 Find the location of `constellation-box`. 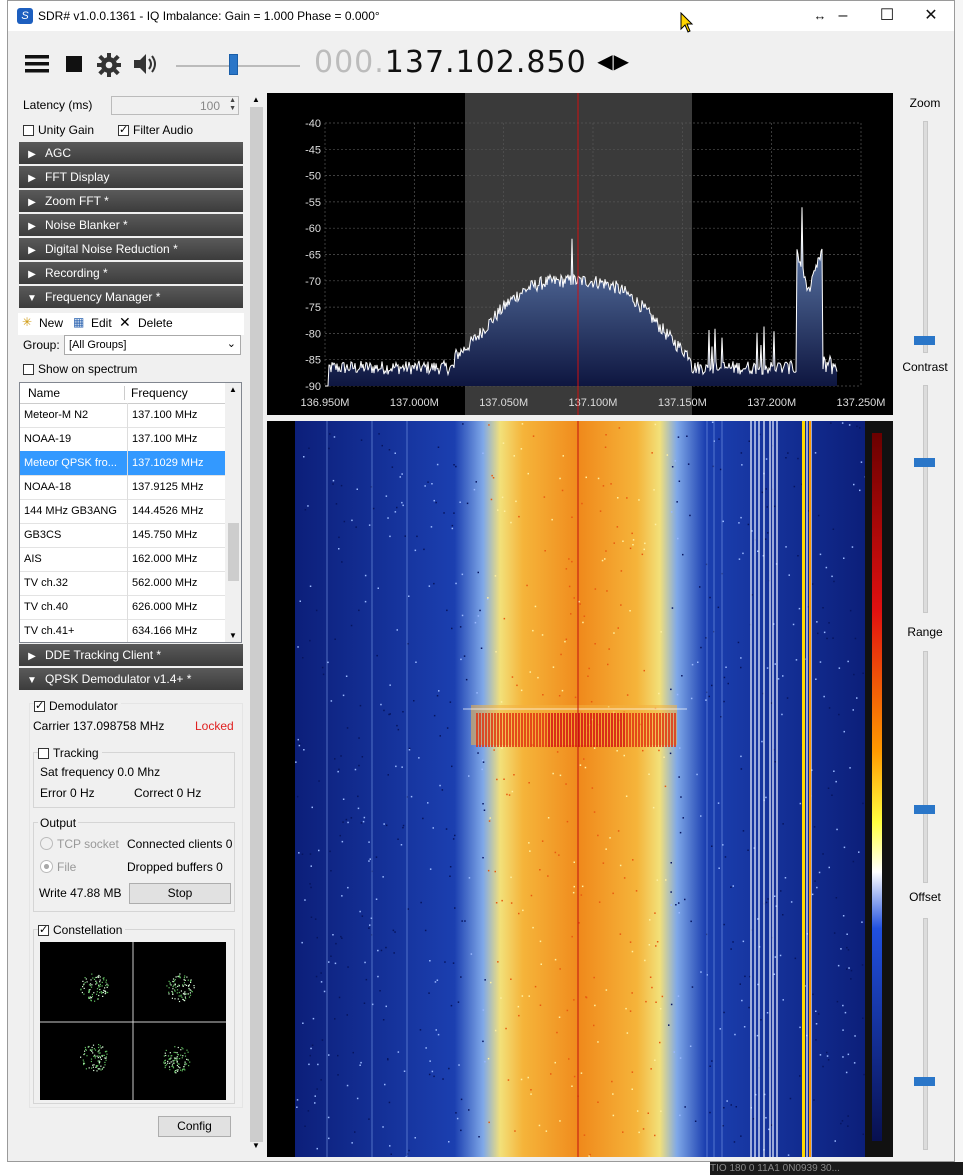

constellation-box is located at coordinates (43, 929).